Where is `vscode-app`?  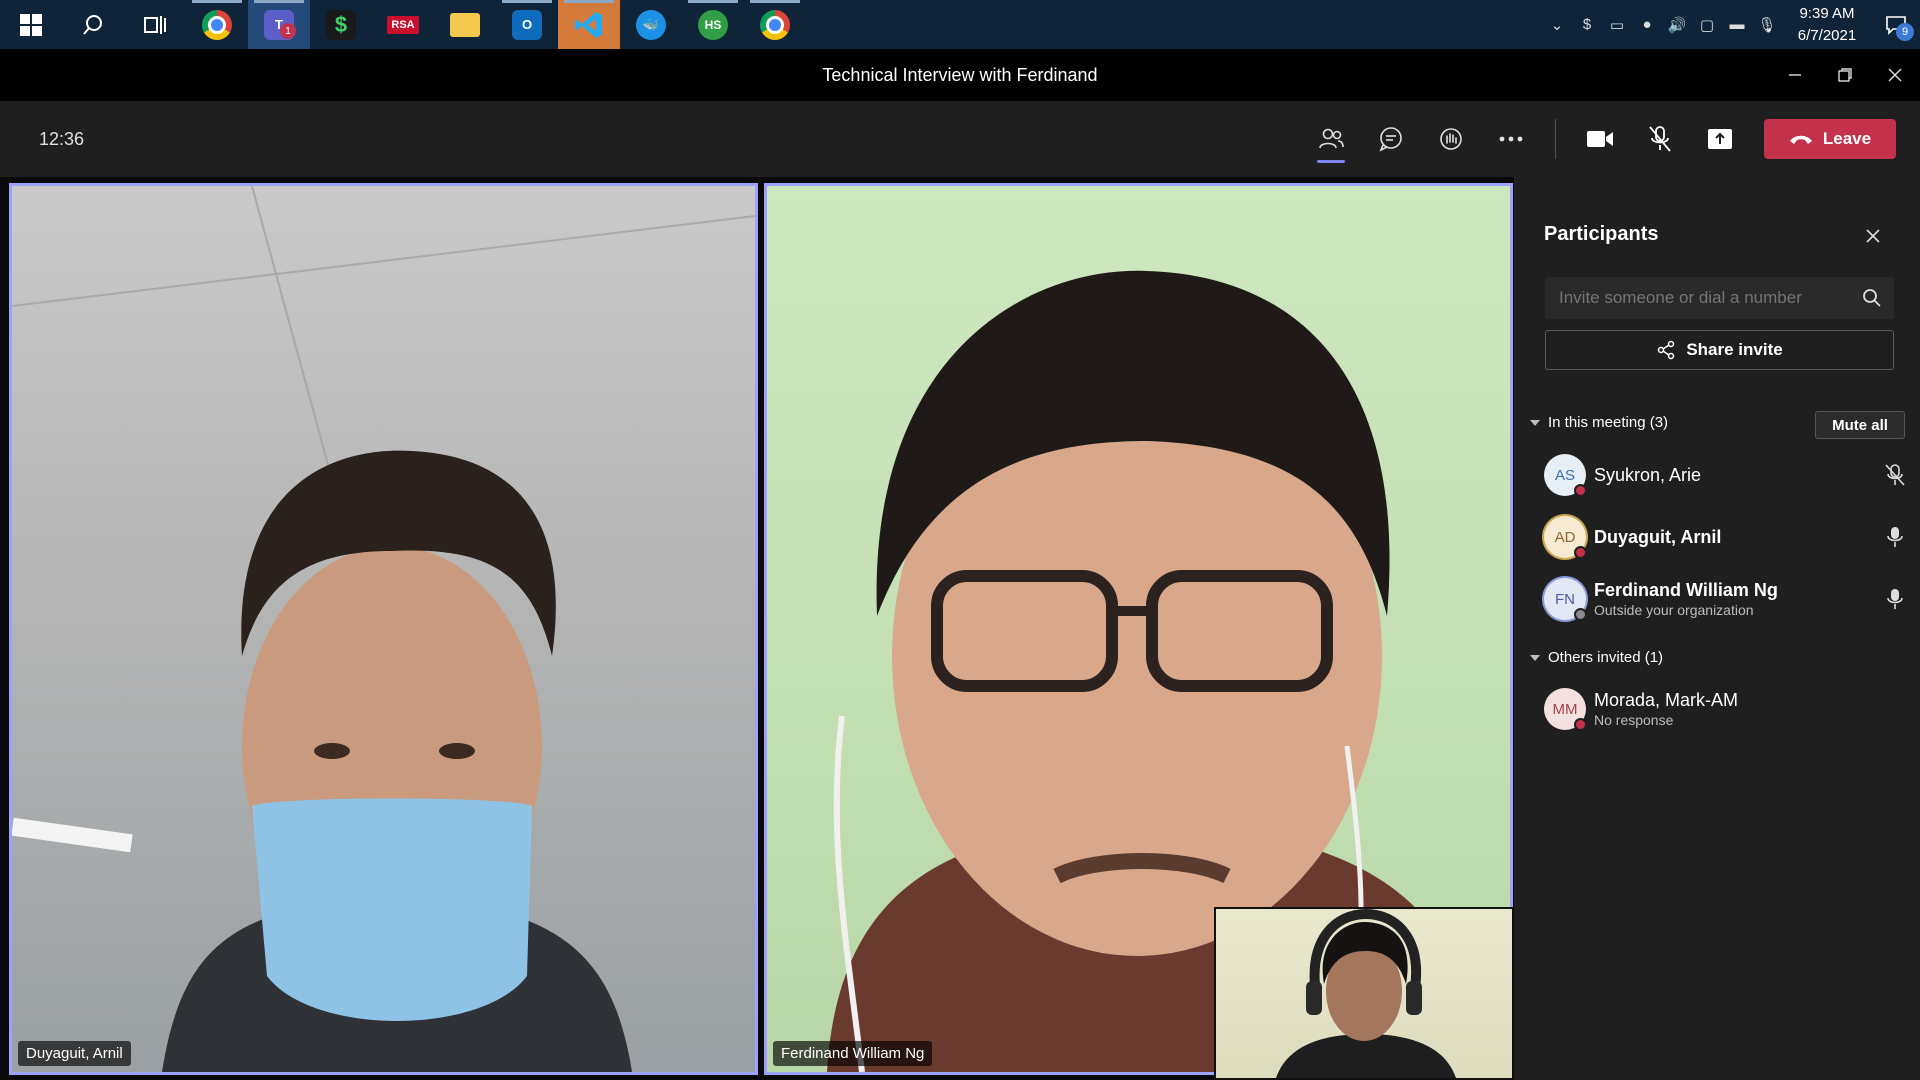 vscode-app is located at coordinates (589, 24).